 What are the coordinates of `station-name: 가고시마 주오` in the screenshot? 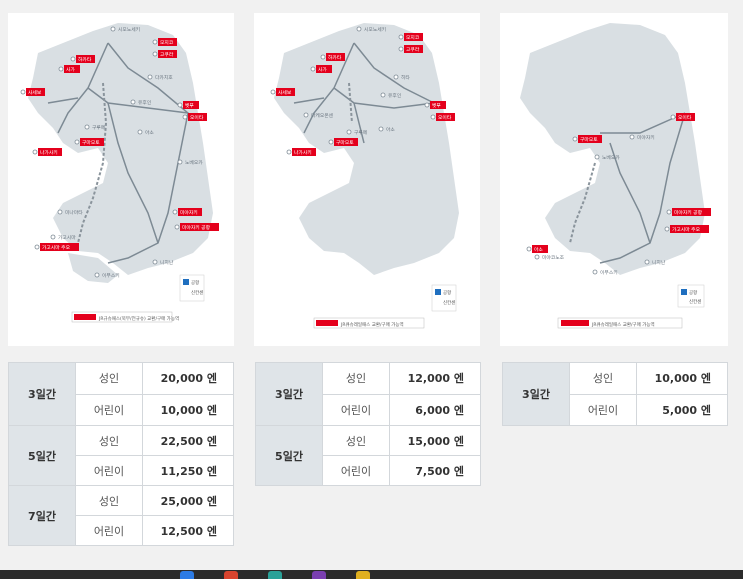 It's located at (56, 247).